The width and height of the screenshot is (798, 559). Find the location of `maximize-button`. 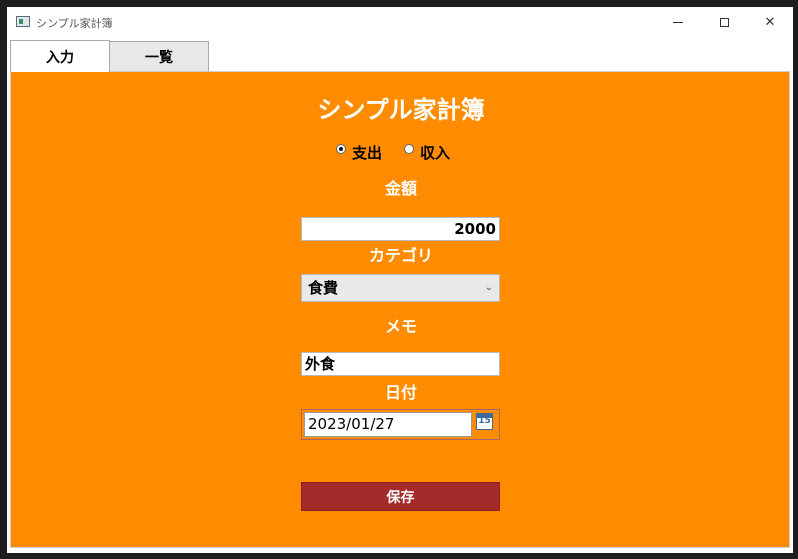

maximize-button is located at coordinates (724, 22).